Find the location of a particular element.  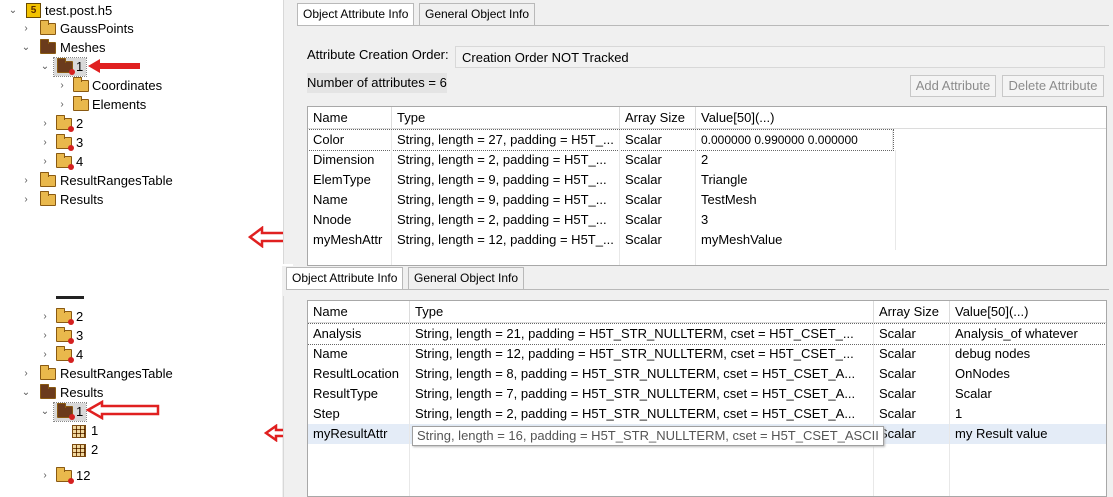

tree-item-label: Meshes is located at coordinates (83, 47).